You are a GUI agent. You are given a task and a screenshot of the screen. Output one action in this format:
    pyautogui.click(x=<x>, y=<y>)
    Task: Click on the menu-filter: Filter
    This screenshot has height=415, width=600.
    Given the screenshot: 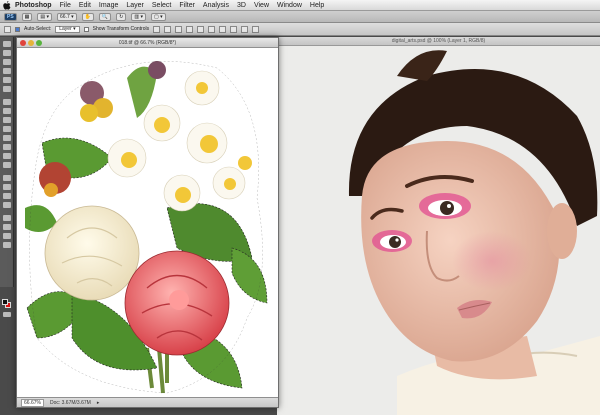 What is the action you would take?
    pyautogui.click(x=187, y=5)
    